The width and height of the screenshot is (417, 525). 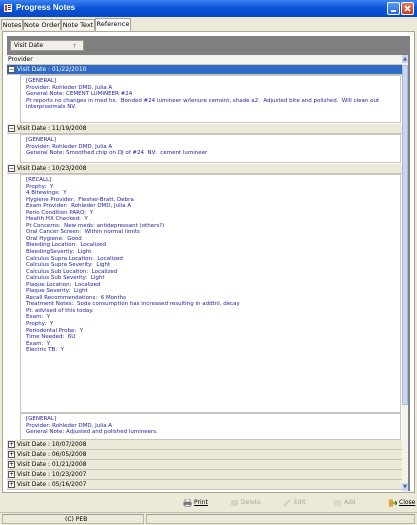 I want to click on tab-notes: Notes, so click(x=12, y=24).